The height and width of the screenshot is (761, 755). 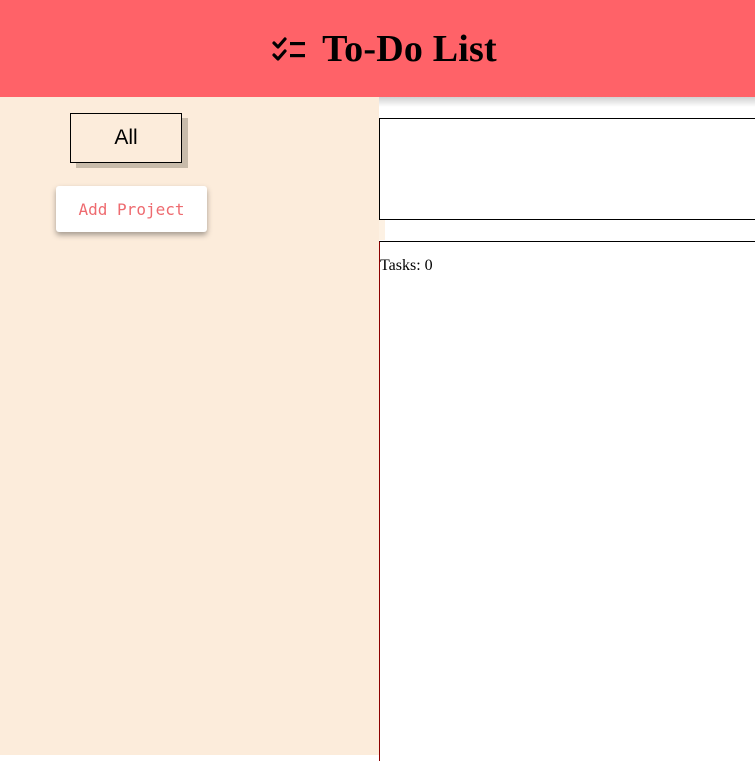 I want to click on divider, so click(x=382, y=230).